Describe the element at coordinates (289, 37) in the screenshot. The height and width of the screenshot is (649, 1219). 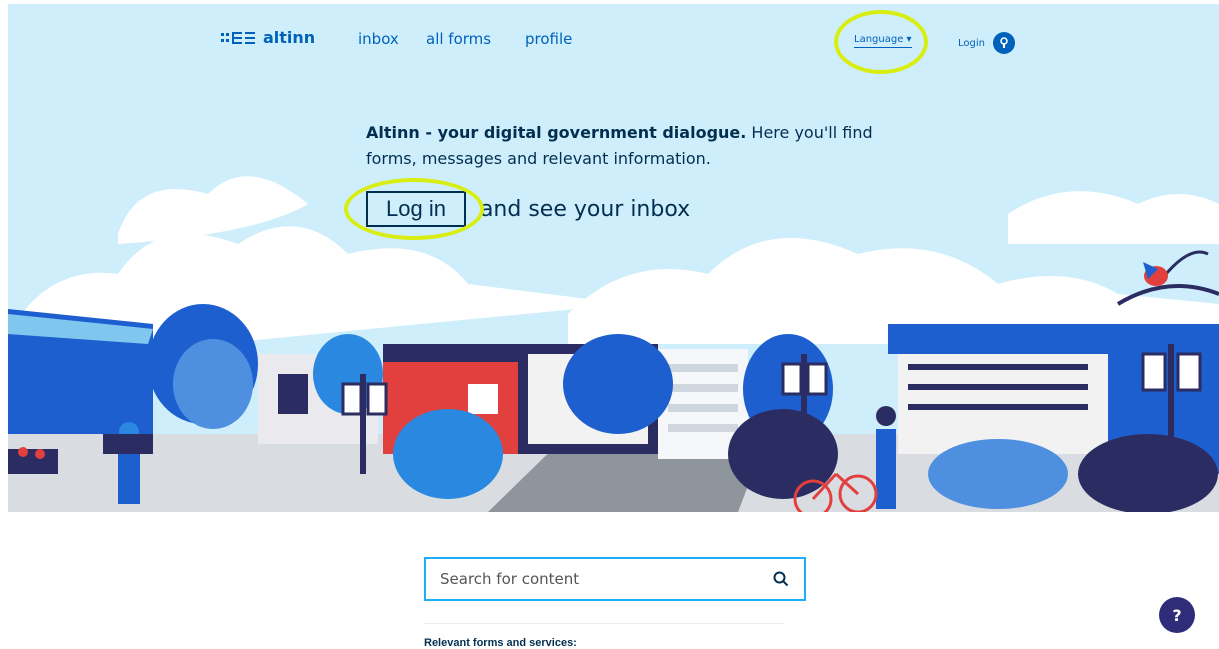
I see `logo-text: altinn` at that location.